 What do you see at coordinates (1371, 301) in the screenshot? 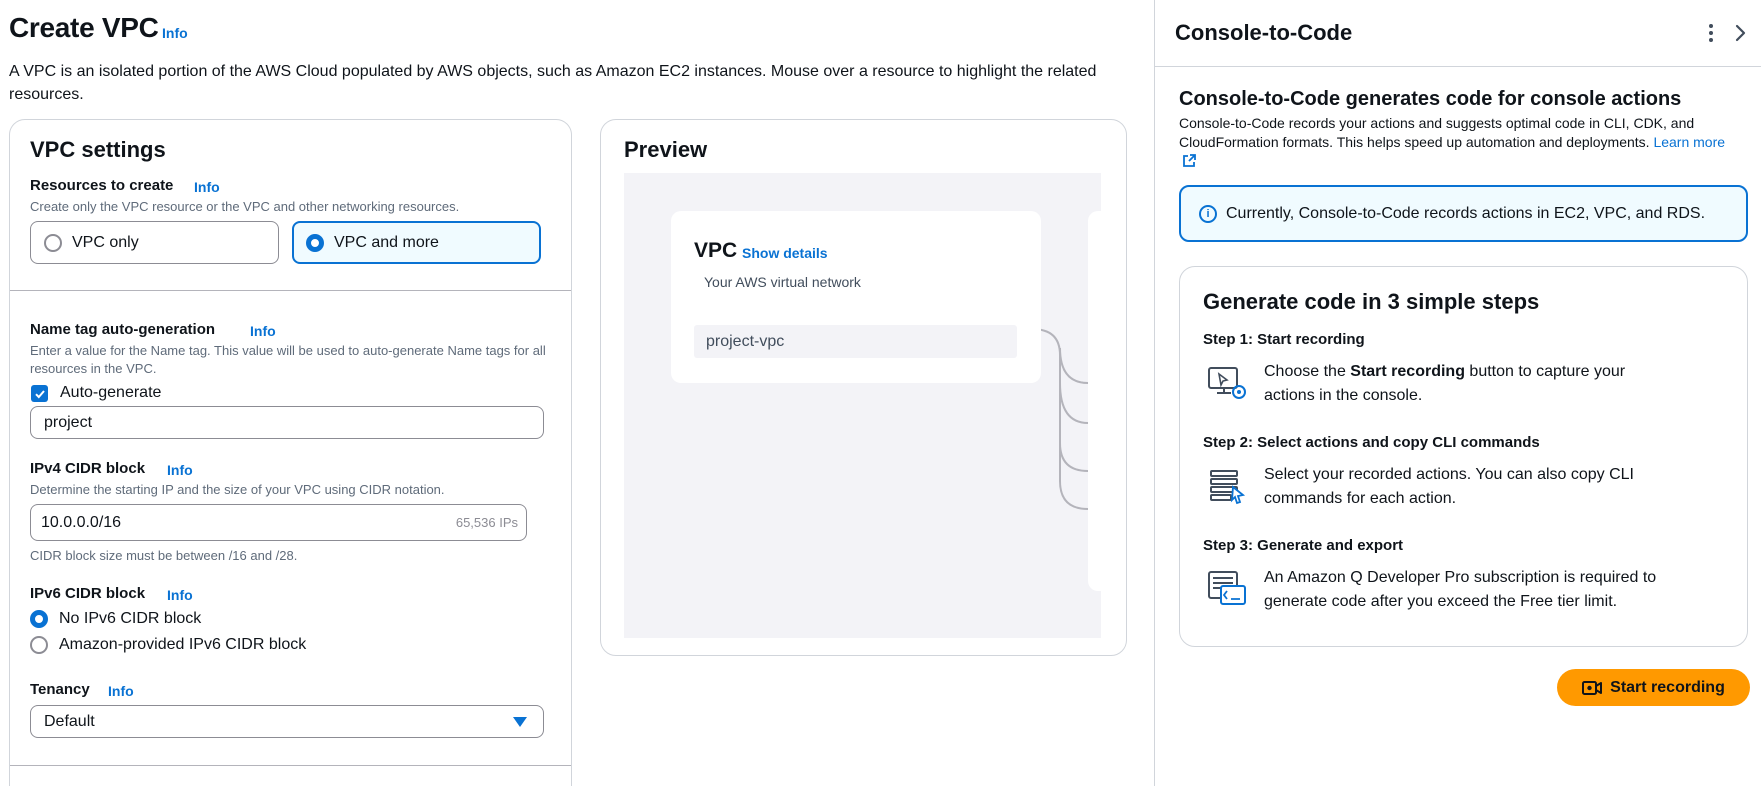
I see `steps-title: Generate code in 3 simple steps` at bounding box center [1371, 301].